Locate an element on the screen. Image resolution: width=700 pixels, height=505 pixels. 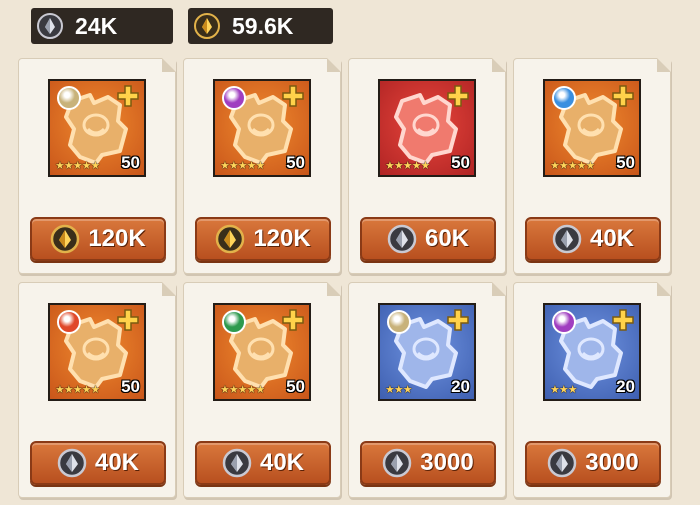
buy-button: 60K is located at coordinates (428, 239).